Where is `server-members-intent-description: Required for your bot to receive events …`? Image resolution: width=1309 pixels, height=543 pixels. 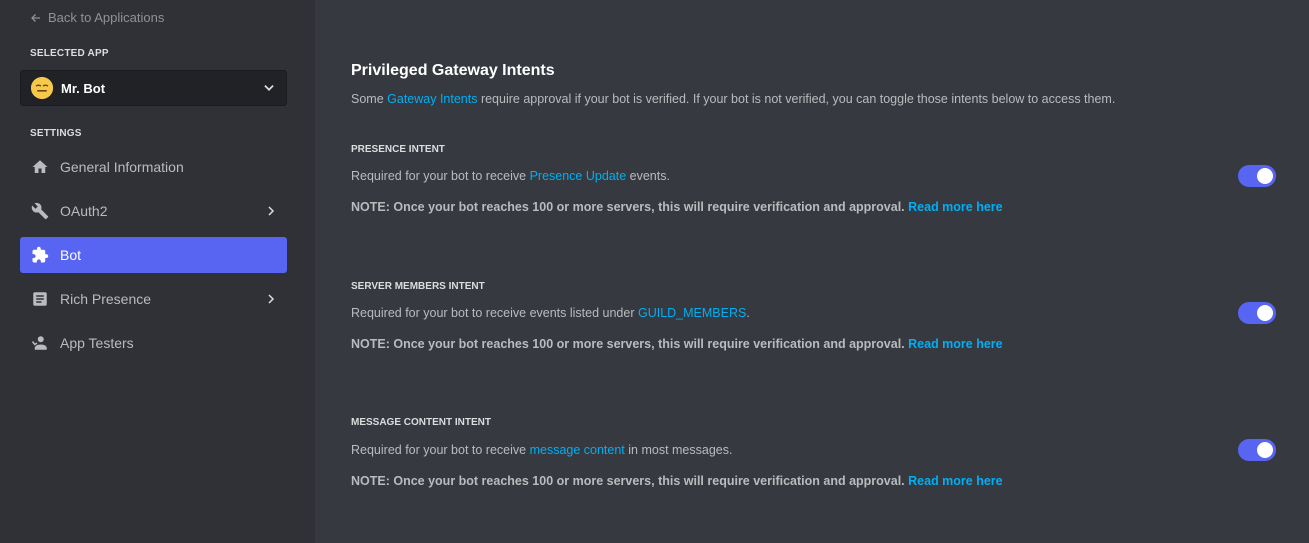 server-members-intent-description: Required for your bot to receive events … is located at coordinates (550, 313).